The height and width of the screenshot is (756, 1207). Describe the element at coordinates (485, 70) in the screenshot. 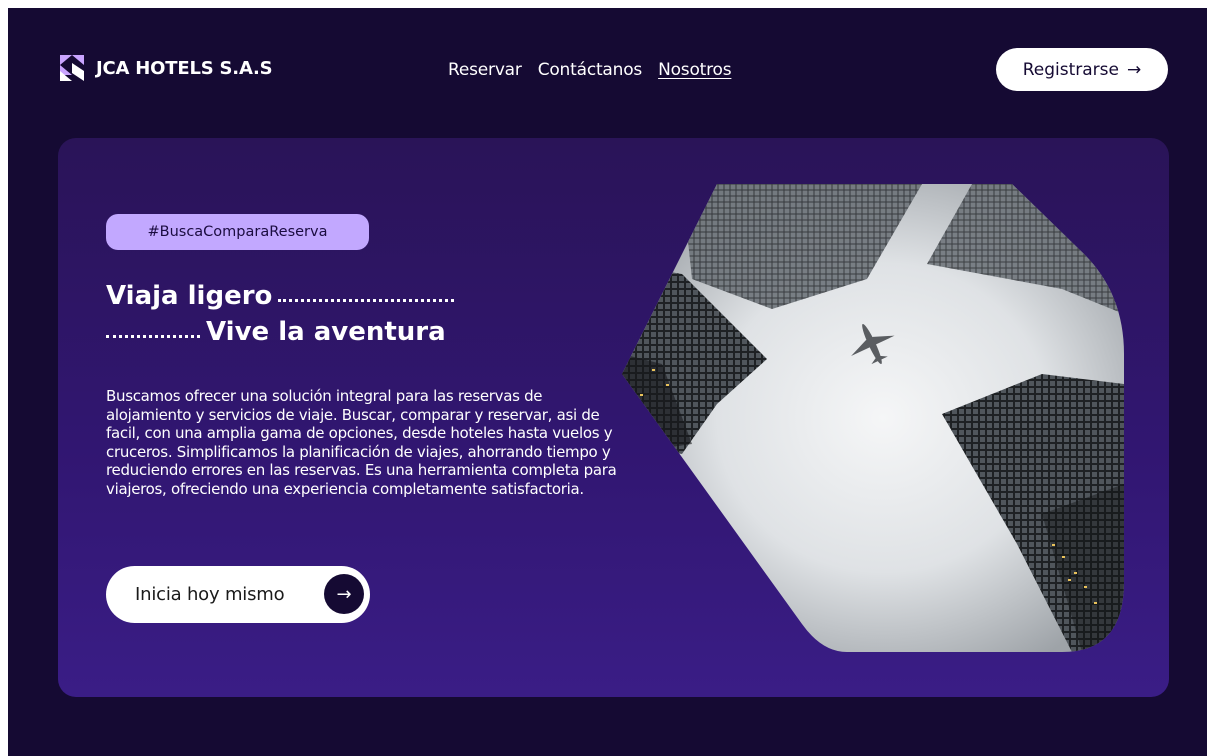

I see `nav-link-reservar: Reservar` at that location.